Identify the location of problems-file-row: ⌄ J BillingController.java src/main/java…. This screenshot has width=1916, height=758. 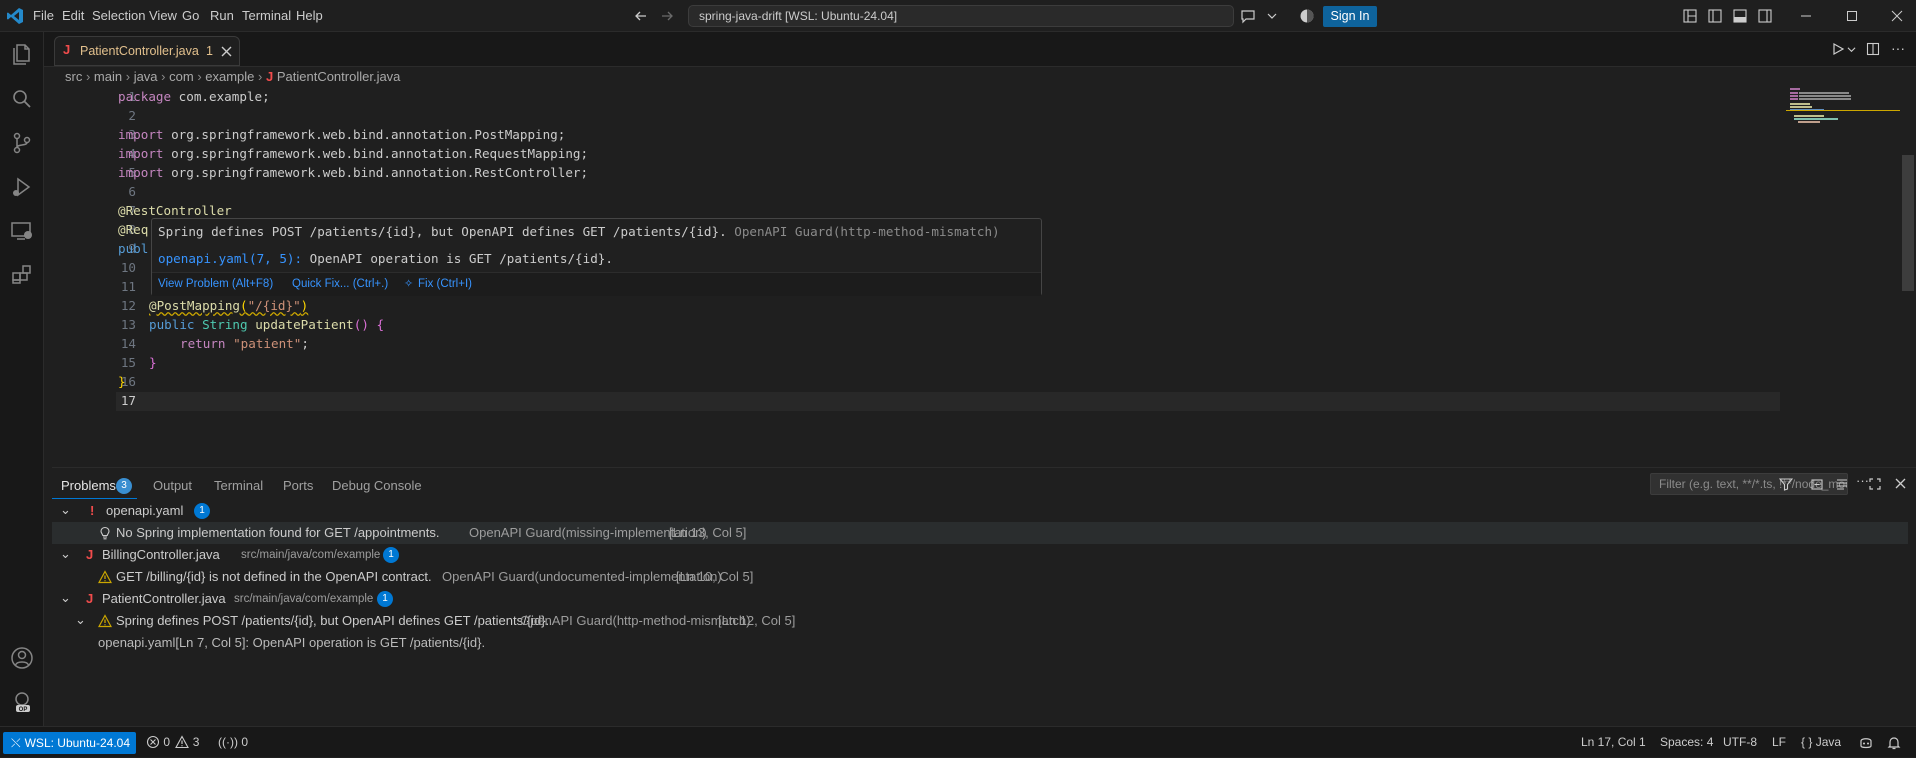
(980, 555).